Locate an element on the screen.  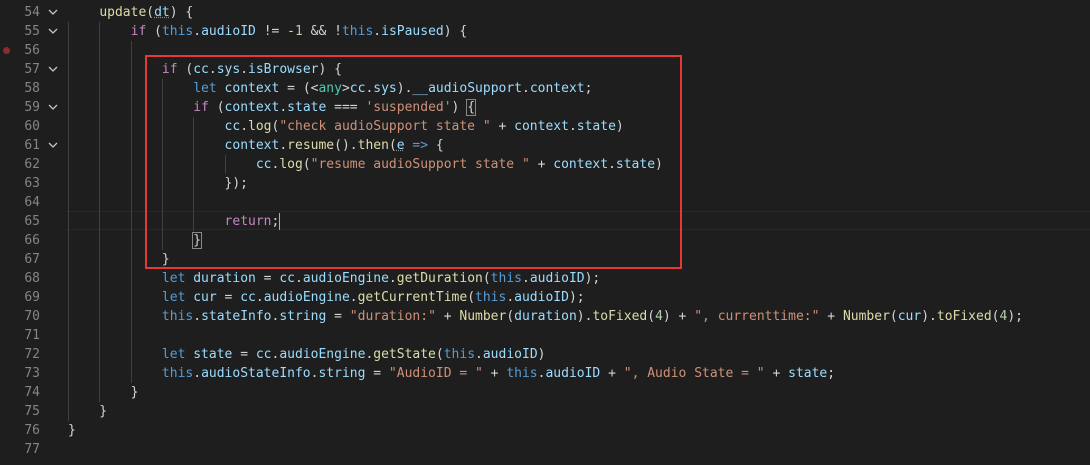
code-line: 76} is located at coordinates (545, 430).